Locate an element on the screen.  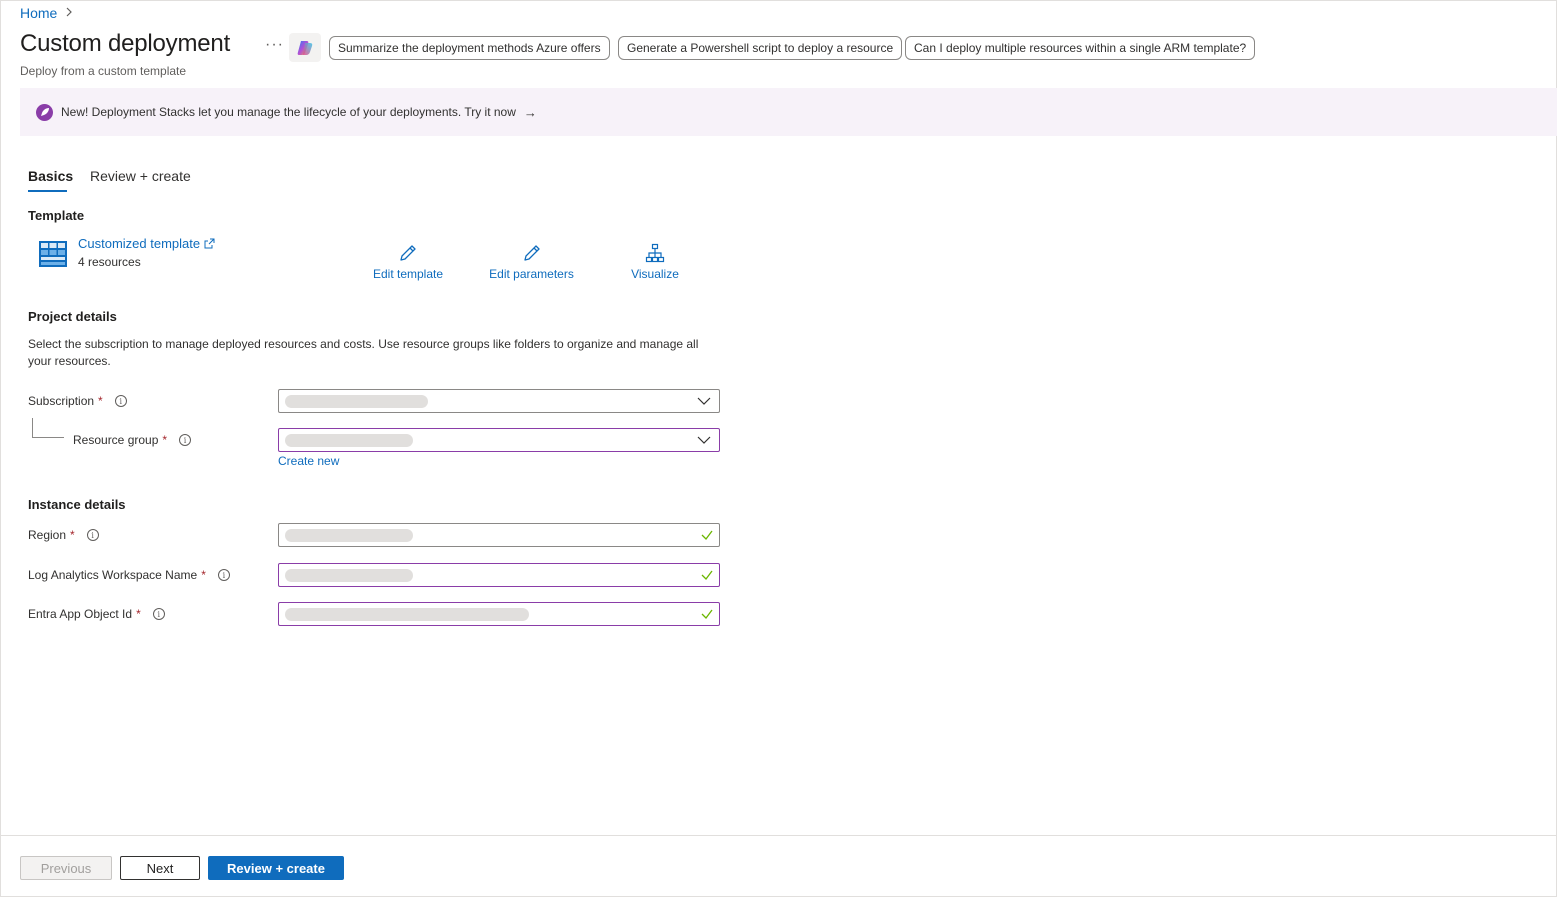
edit-parameters-button: Edit parameters is located at coordinates (531, 262).